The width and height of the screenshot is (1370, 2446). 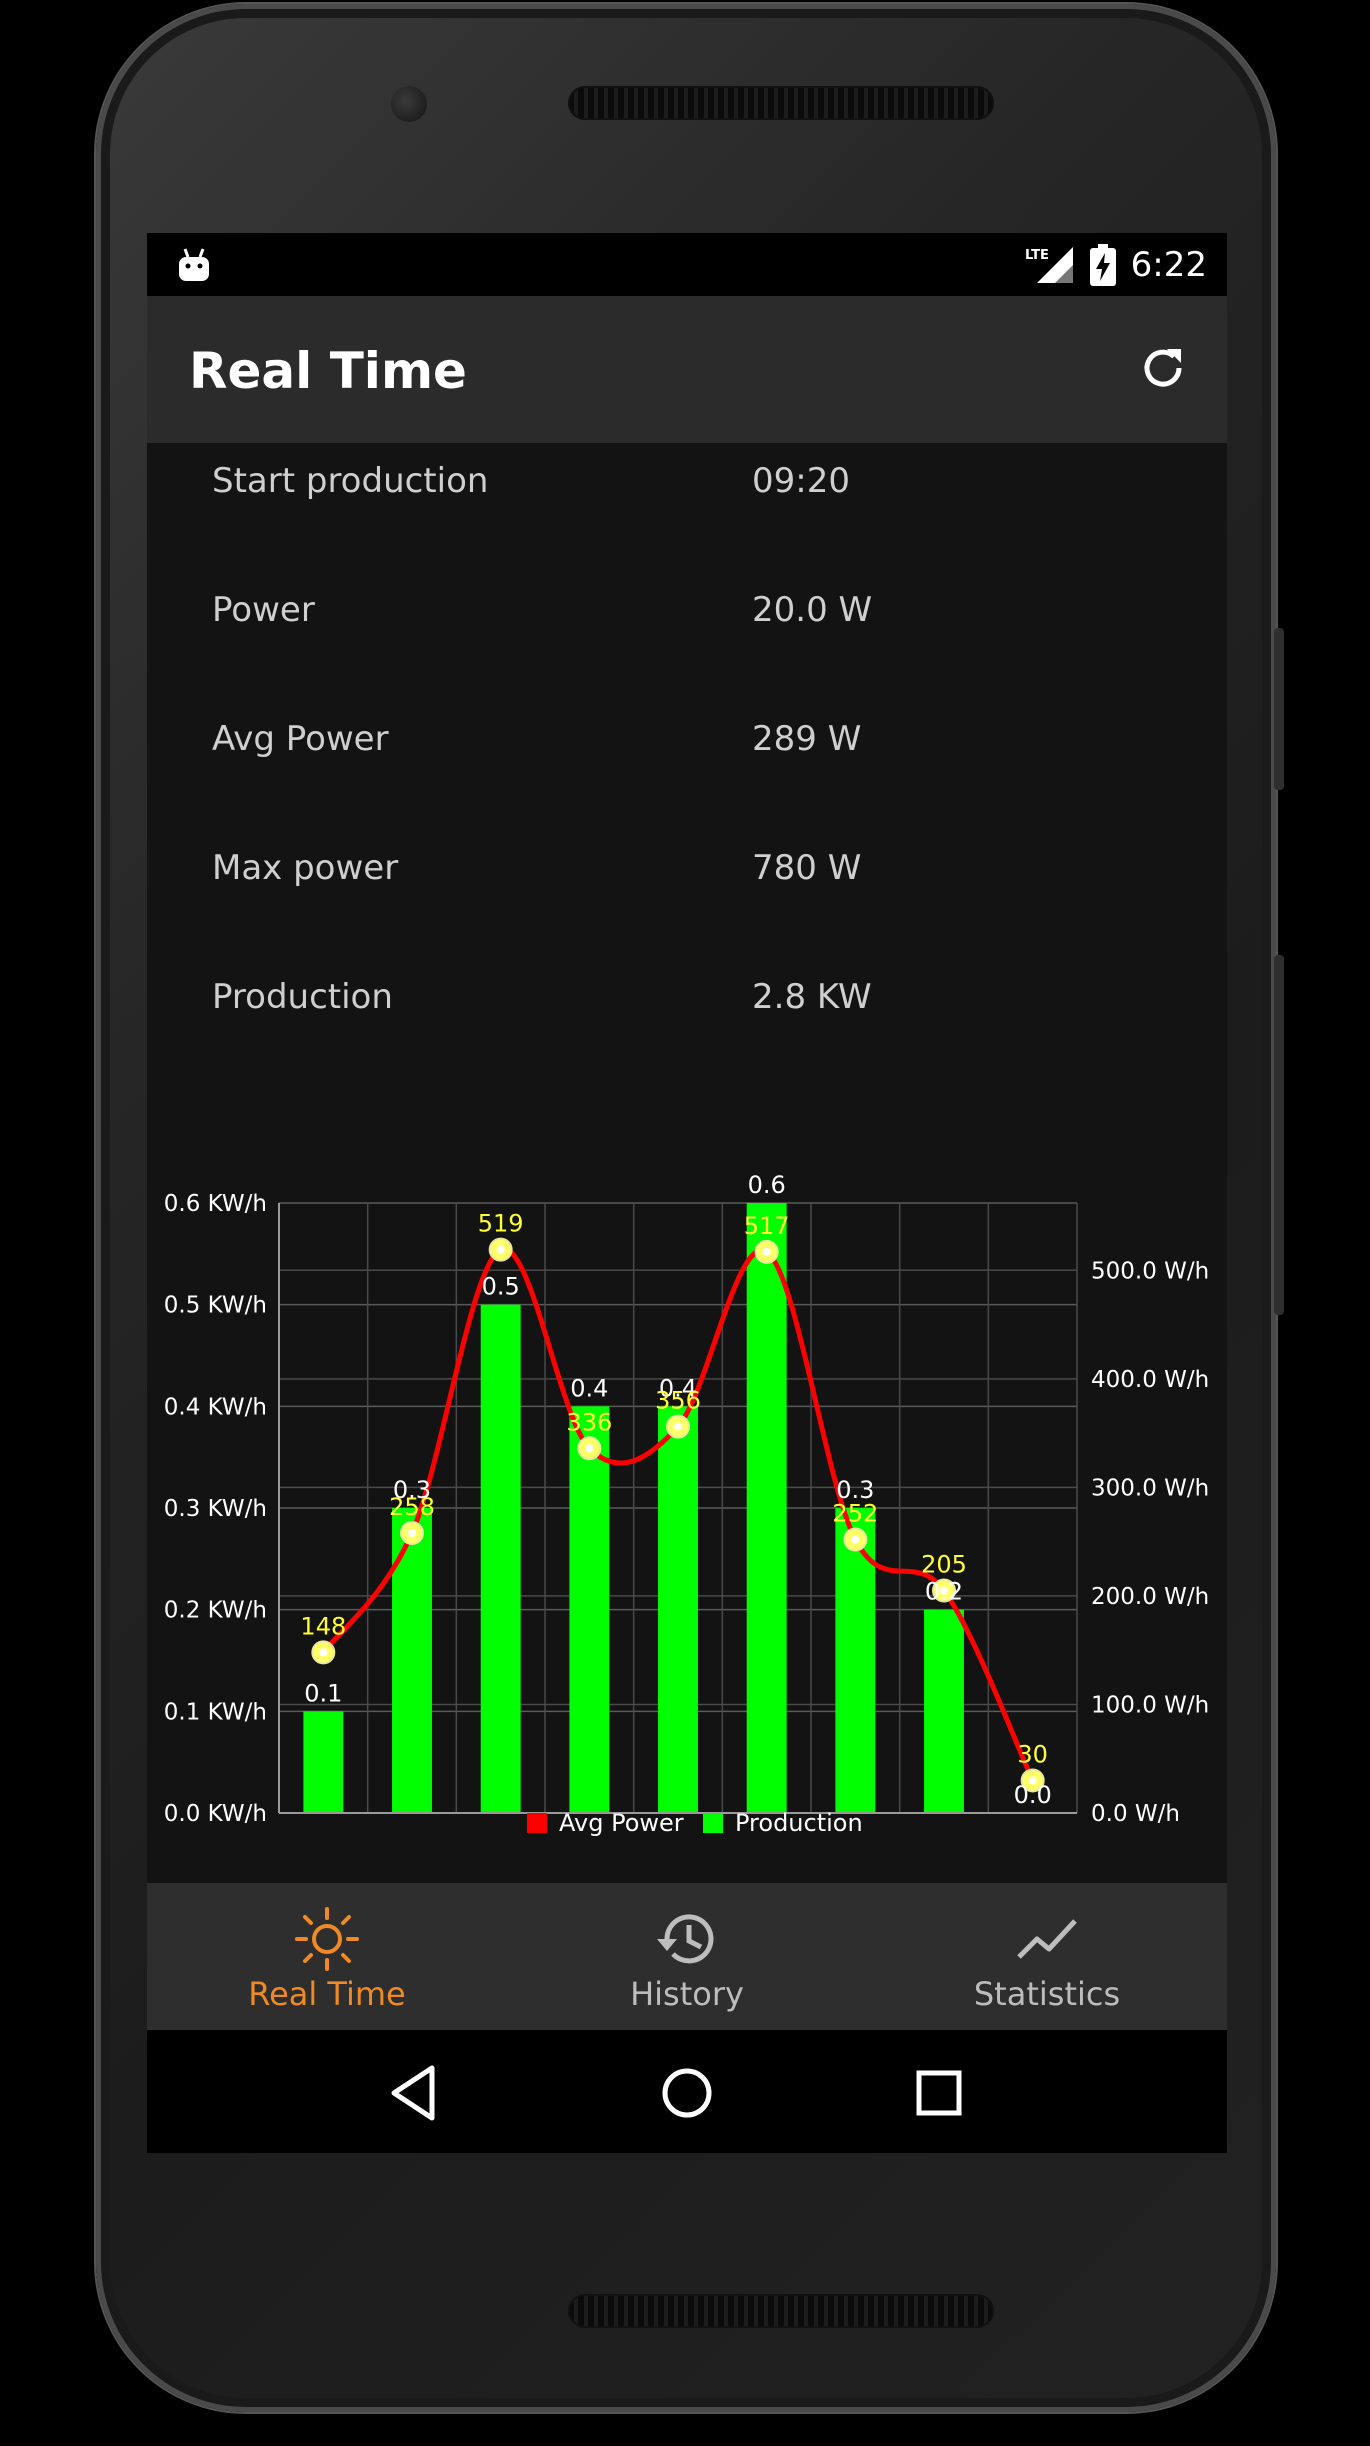 What do you see at coordinates (767, 1226) in the screenshot?
I see `avg-power-value-label: 517` at bounding box center [767, 1226].